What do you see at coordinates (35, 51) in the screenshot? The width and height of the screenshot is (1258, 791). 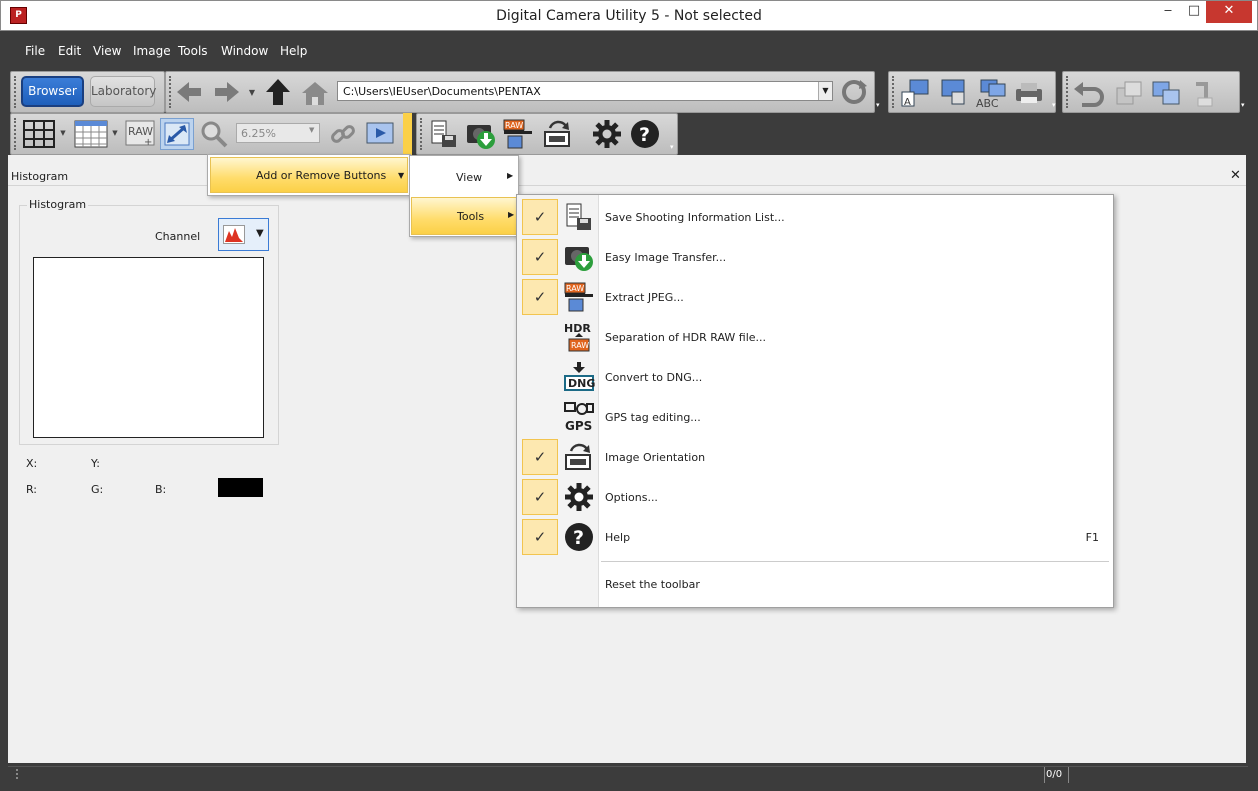 I see `menu-file: File` at bounding box center [35, 51].